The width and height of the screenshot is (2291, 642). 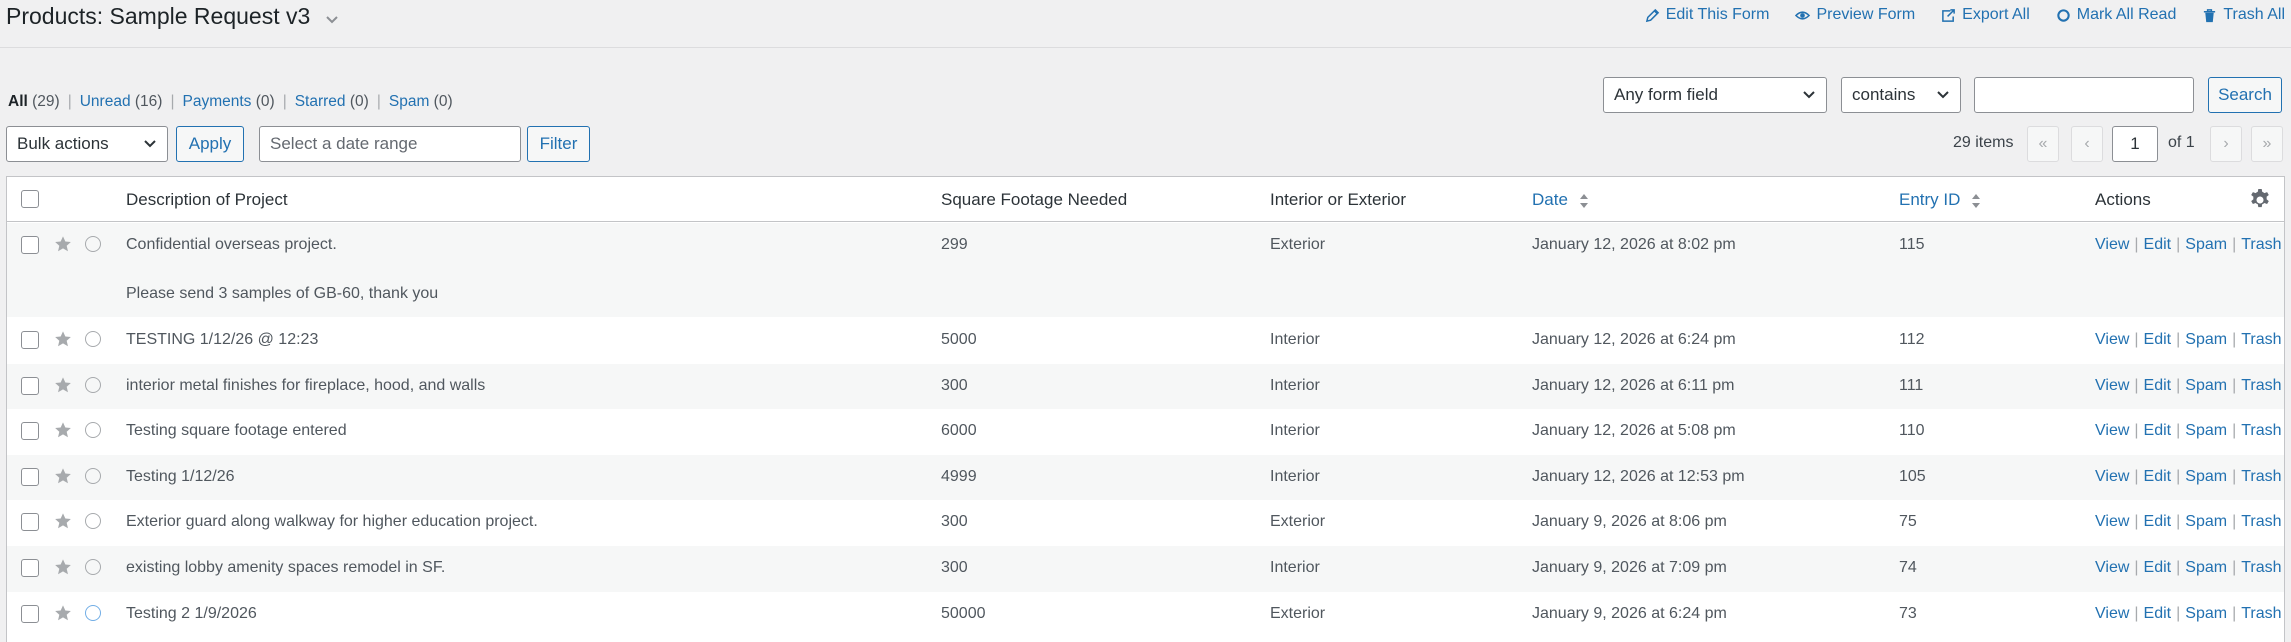 I want to click on last-page-button: », so click(x=2267, y=144).